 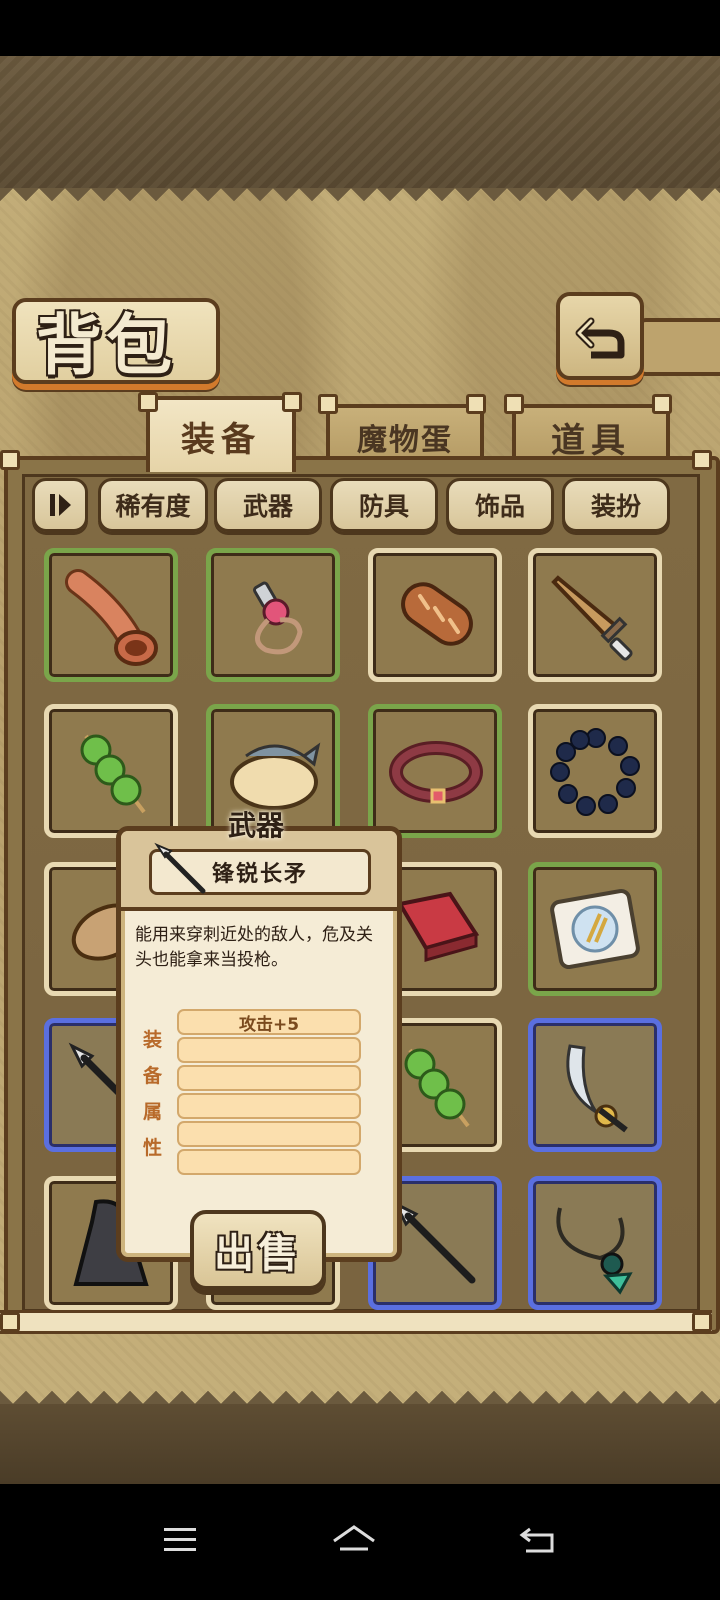 What do you see at coordinates (113, 774) in the screenshot?
I see `veggie-skewer-icon` at bounding box center [113, 774].